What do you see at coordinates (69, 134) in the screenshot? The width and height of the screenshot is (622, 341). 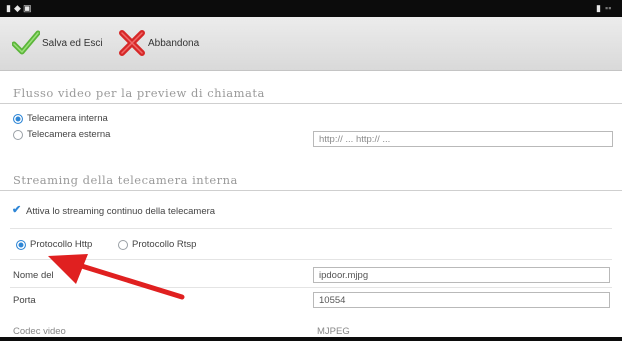 I see `external-camera-label: Telecamera esterna` at bounding box center [69, 134].